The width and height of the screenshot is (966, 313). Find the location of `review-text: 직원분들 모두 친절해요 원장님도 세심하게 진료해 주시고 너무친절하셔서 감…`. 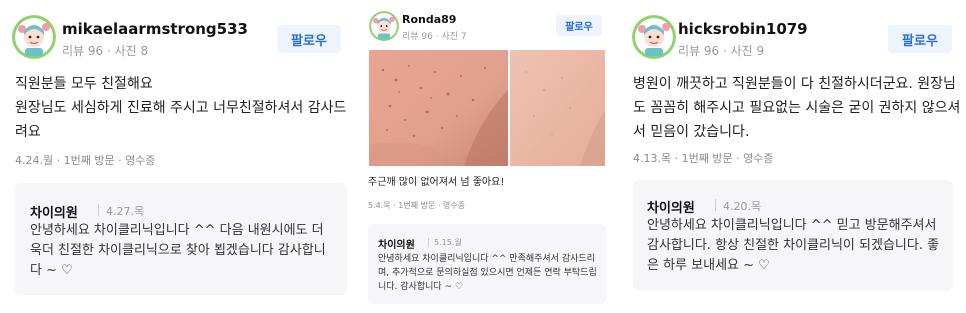

review-text: 직원분들 모두 친절해요 원장님도 세심하게 진료해 주시고 너무친절하셔서 감… is located at coordinates (181, 108).